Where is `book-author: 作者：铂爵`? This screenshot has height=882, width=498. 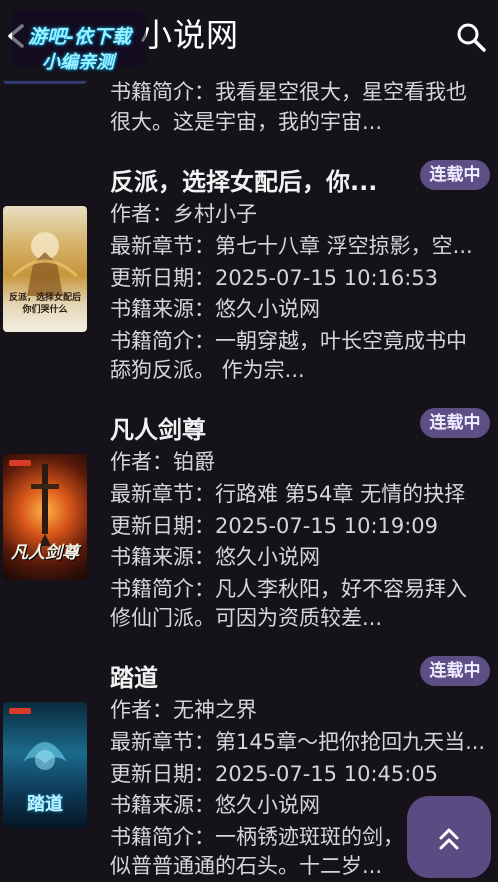
book-author: 作者：铂爵 is located at coordinates (162, 462).